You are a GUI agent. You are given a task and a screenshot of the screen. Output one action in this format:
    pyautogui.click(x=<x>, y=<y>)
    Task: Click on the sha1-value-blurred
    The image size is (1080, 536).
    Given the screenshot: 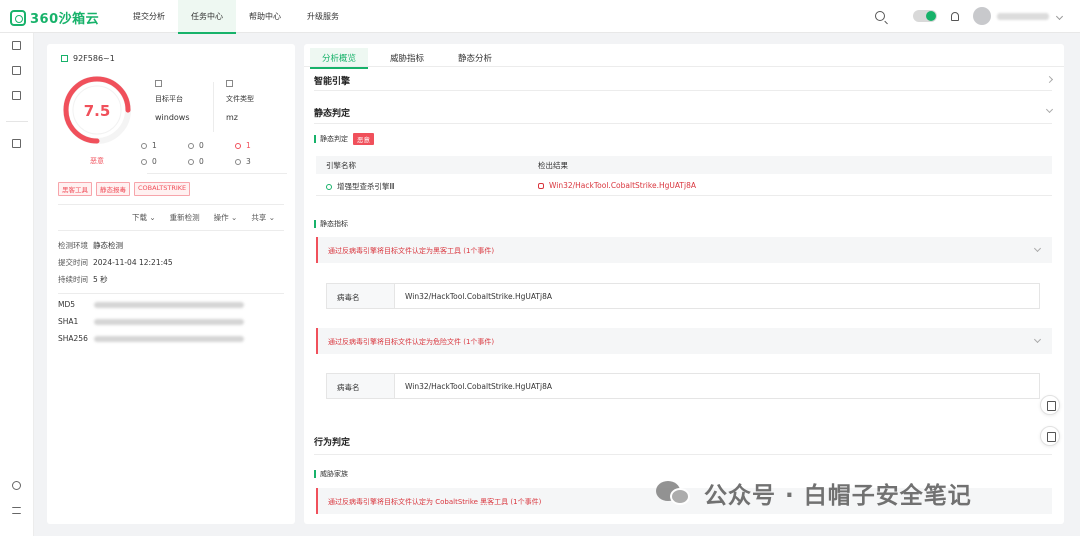 What is the action you would take?
    pyautogui.click(x=169, y=321)
    